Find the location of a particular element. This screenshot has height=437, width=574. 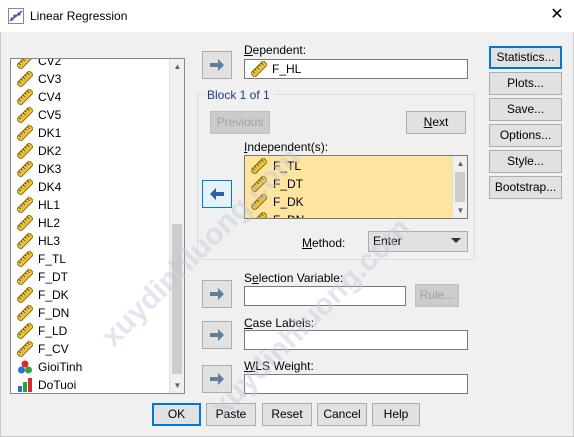

independents-list: F_TL F_DT F_DK F_DN ▲ ▼ is located at coordinates (356, 187).